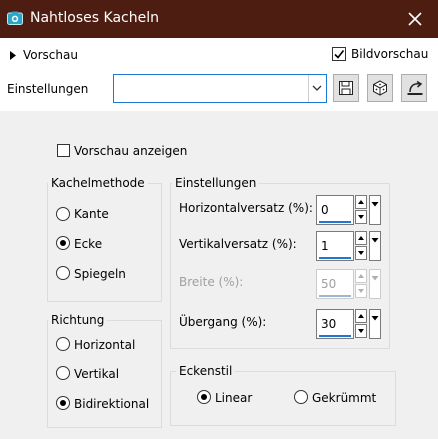 The height and width of the screenshot is (439, 438). I want to click on randomize-button, so click(380, 88).